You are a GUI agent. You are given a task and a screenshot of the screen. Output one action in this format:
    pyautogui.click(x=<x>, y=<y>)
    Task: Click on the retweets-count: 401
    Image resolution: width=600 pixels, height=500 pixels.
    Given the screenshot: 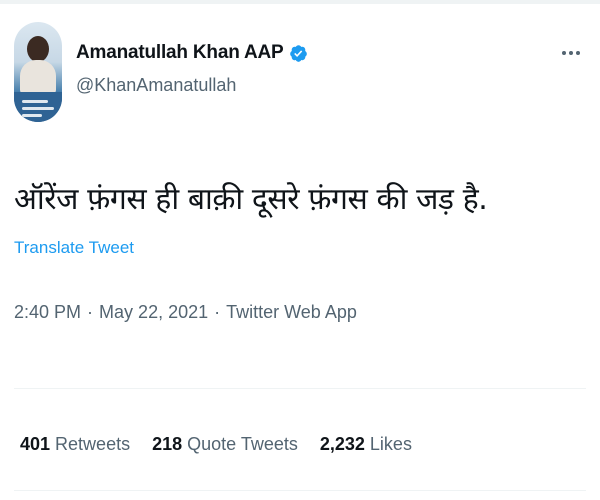 What is the action you would take?
    pyautogui.click(x=38, y=444)
    